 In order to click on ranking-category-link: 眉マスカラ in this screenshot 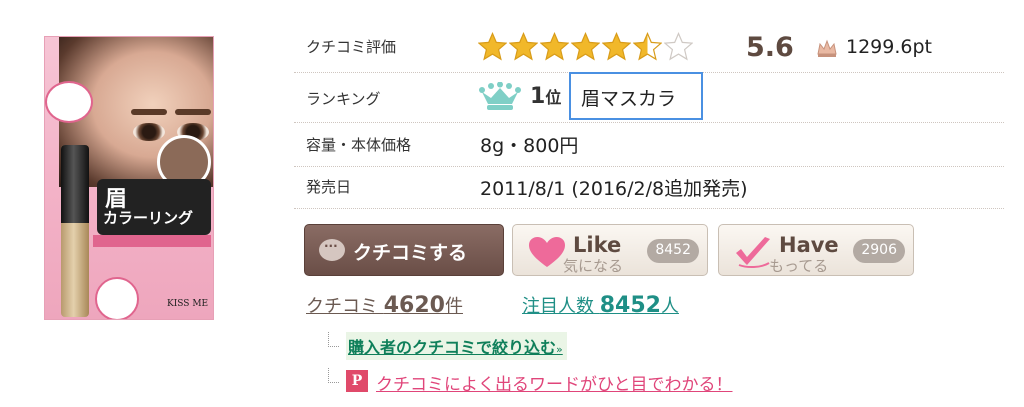, I will do `click(636, 96)`.